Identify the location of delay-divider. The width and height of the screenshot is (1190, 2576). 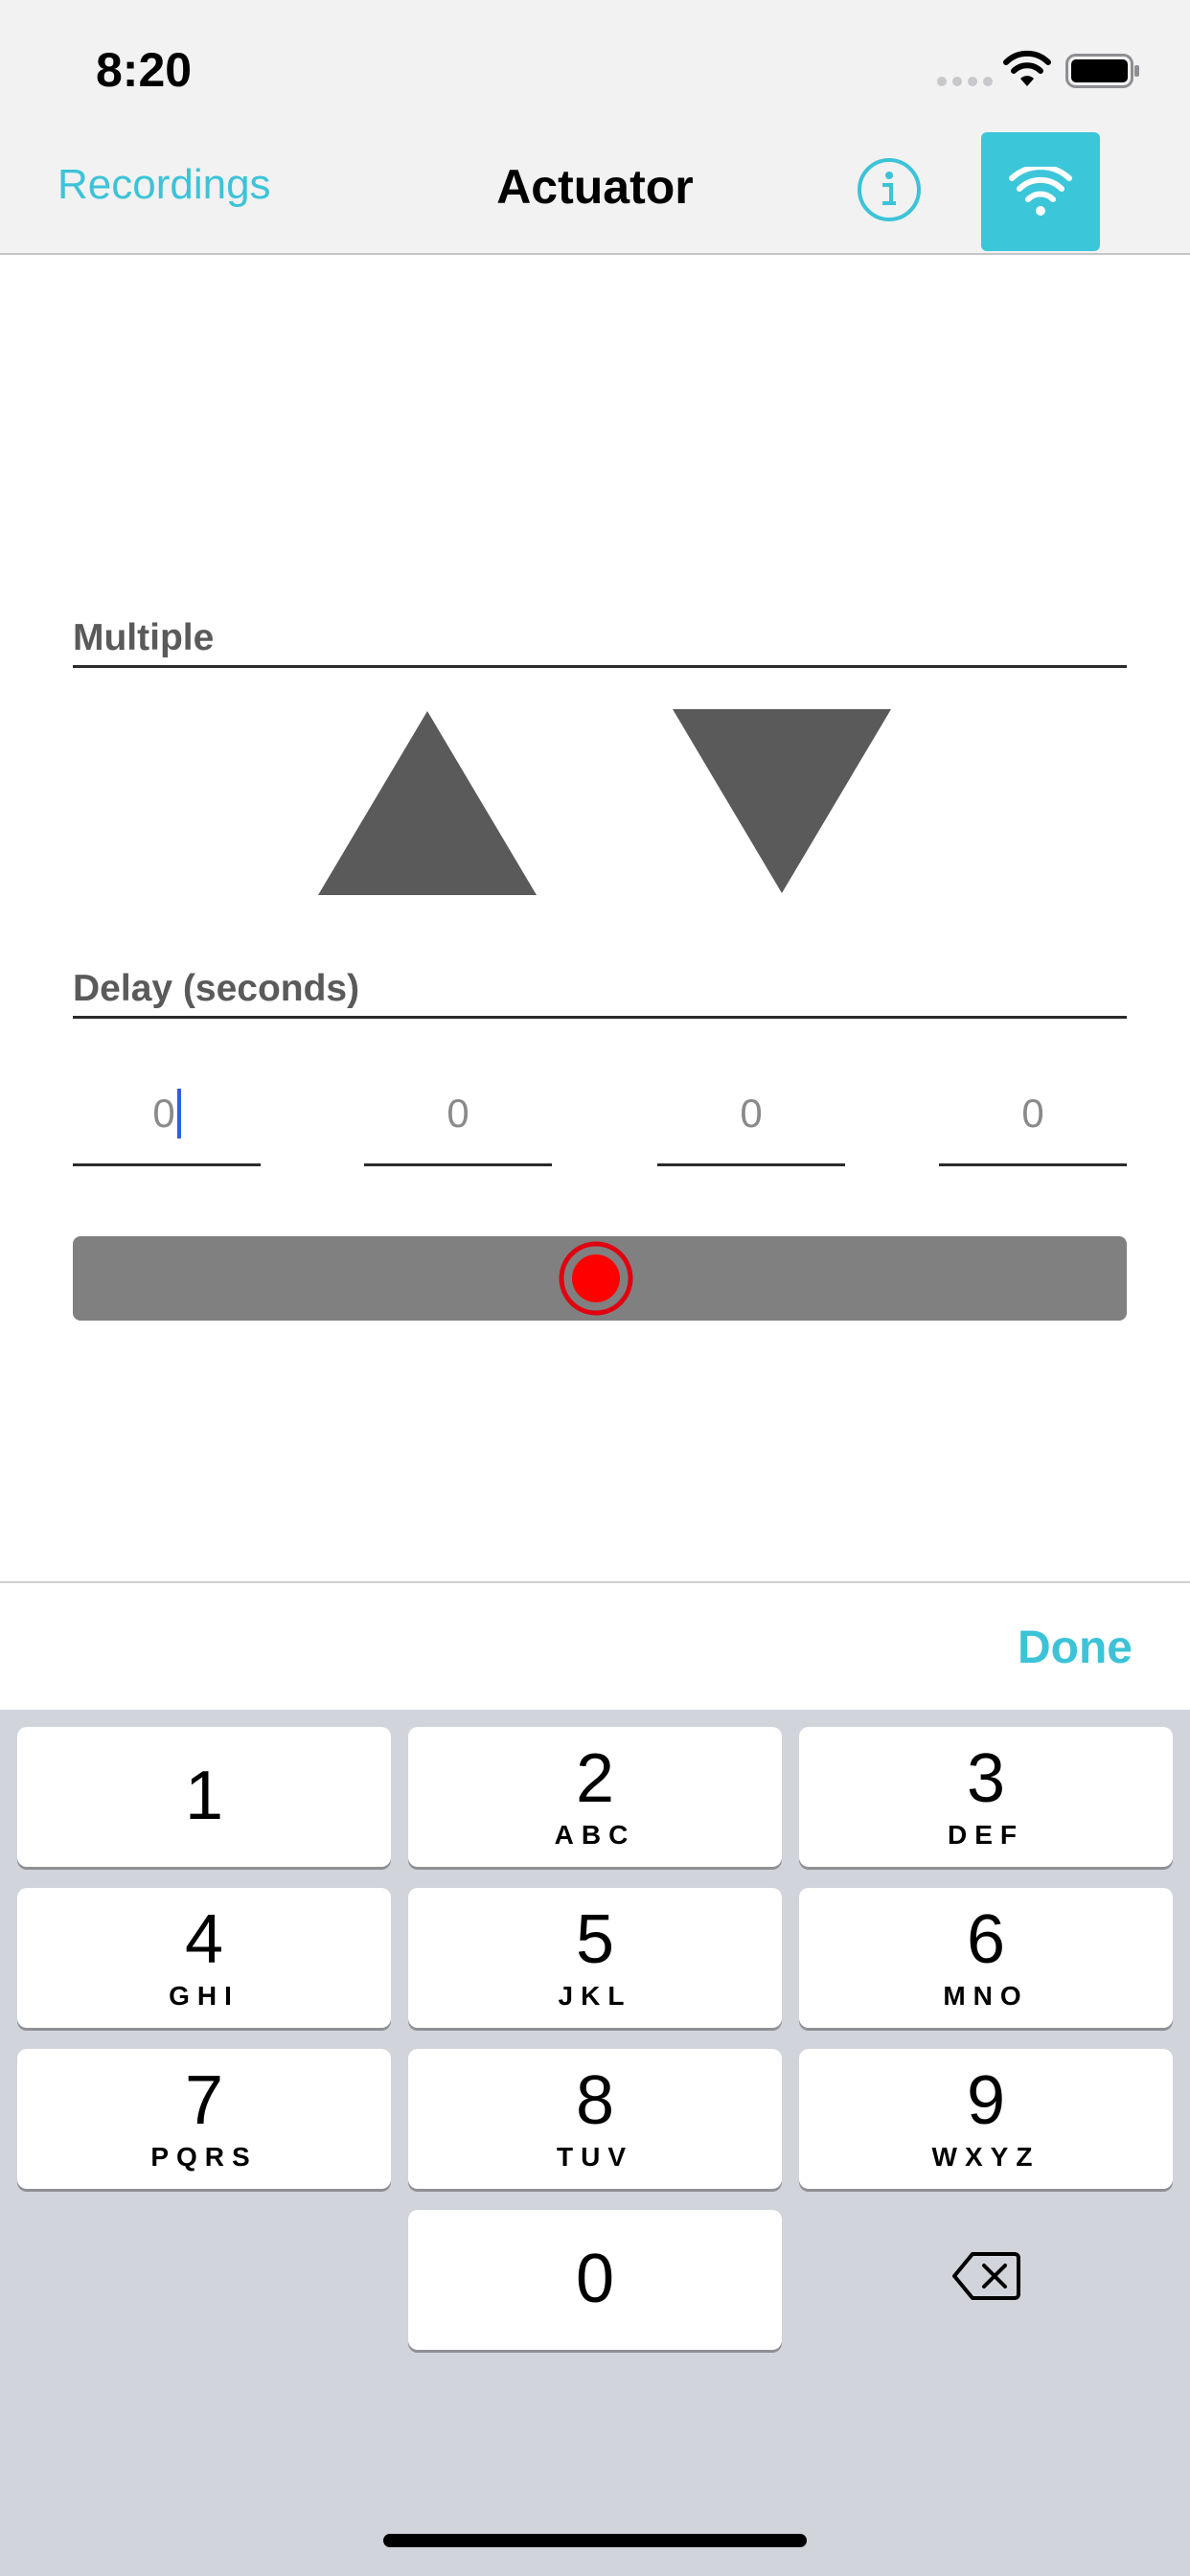
(600, 1017).